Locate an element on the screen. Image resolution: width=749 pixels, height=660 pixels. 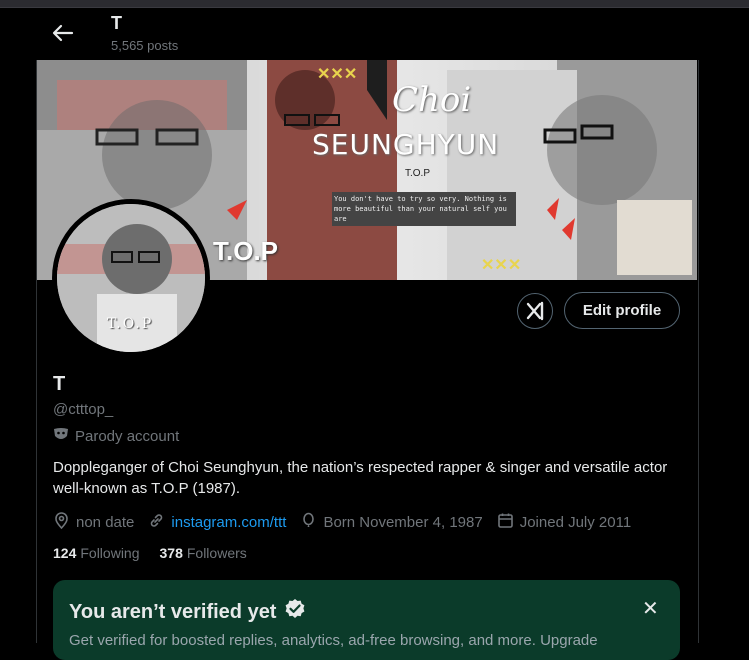
parody-text: Parody account is located at coordinates (127, 436).